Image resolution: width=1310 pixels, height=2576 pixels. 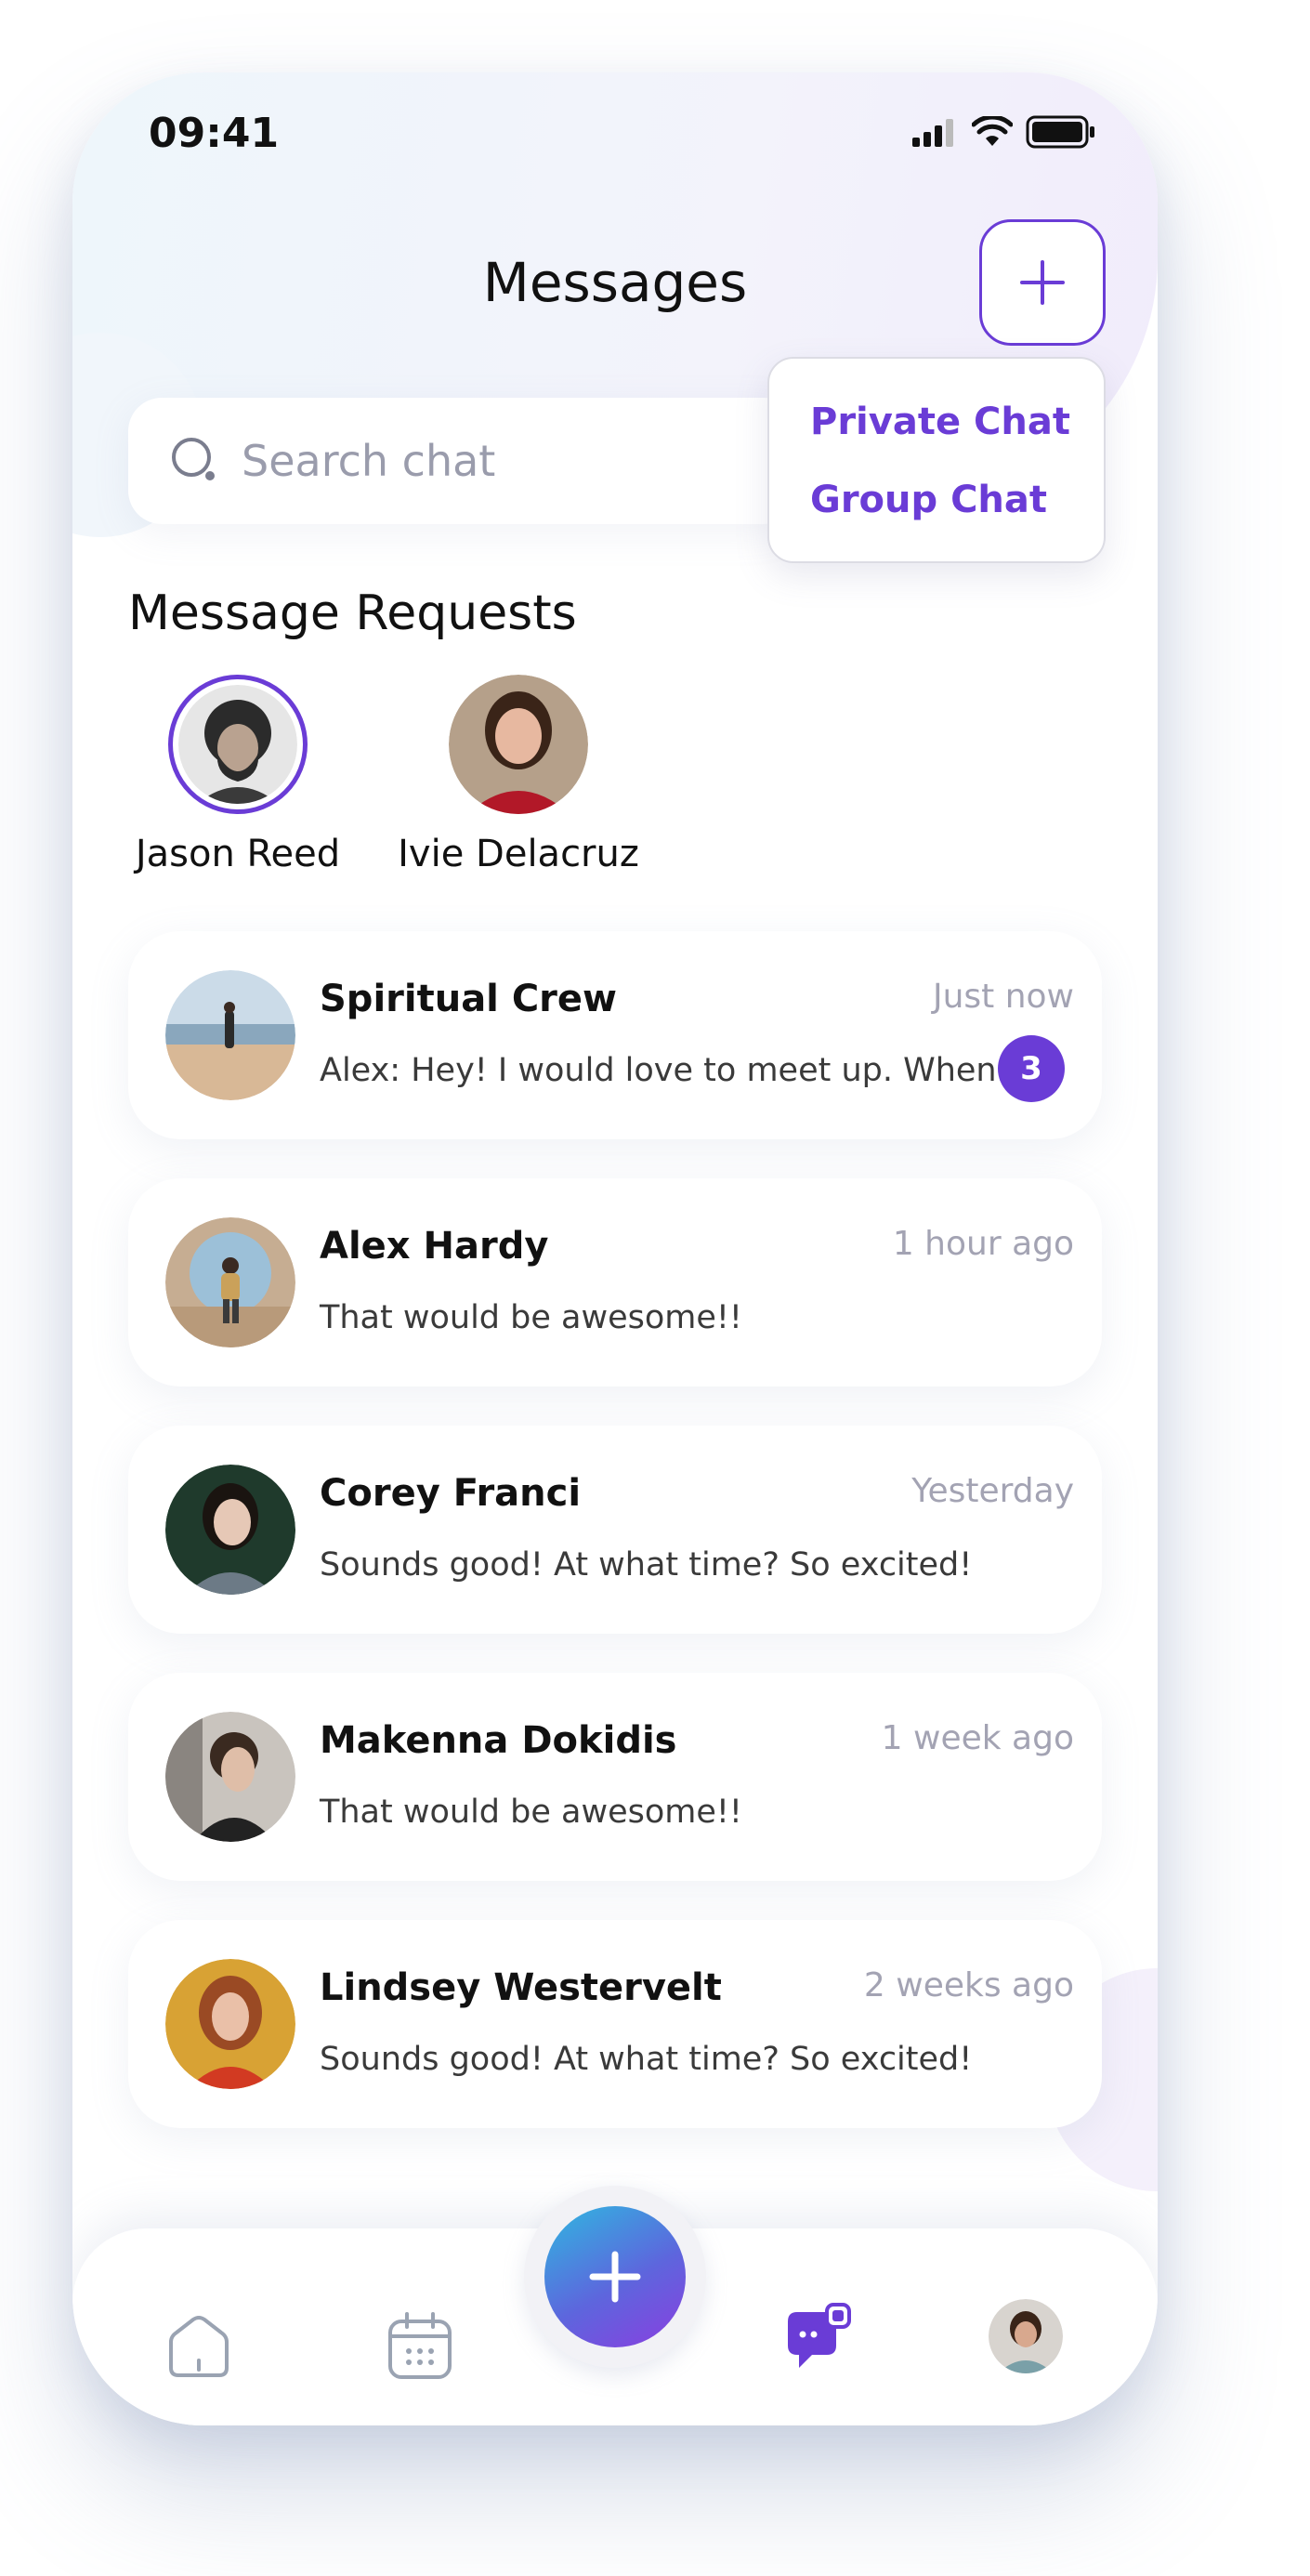 I want to click on chat-name: Makenna Dokidis, so click(x=498, y=1740).